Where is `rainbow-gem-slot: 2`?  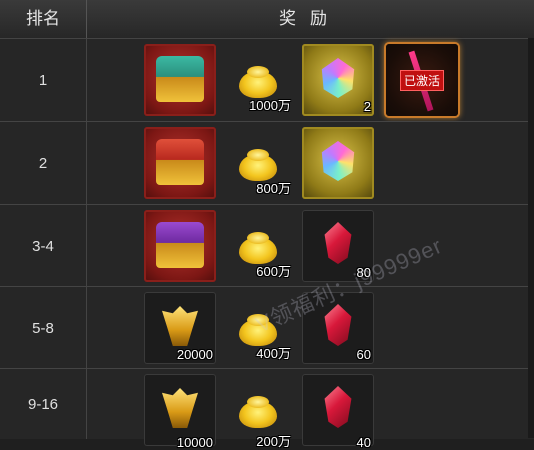
rainbow-gem-slot: 2 is located at coordinates (338, 80).